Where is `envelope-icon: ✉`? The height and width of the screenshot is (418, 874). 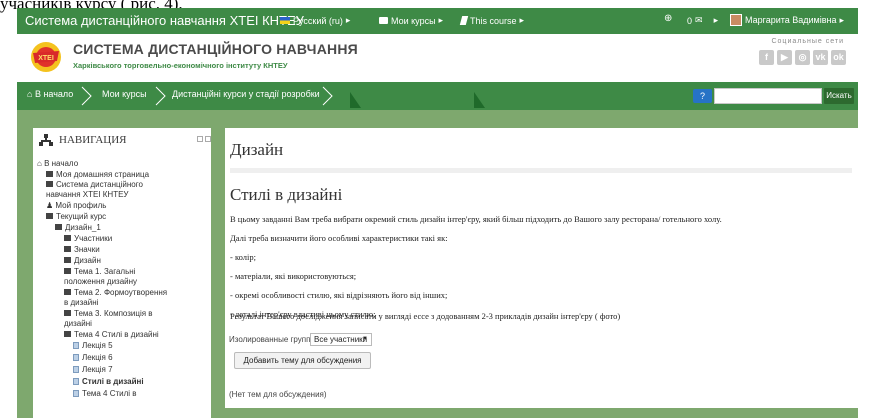 envelope-icon: ✉ is located at coordinates (699, 20).